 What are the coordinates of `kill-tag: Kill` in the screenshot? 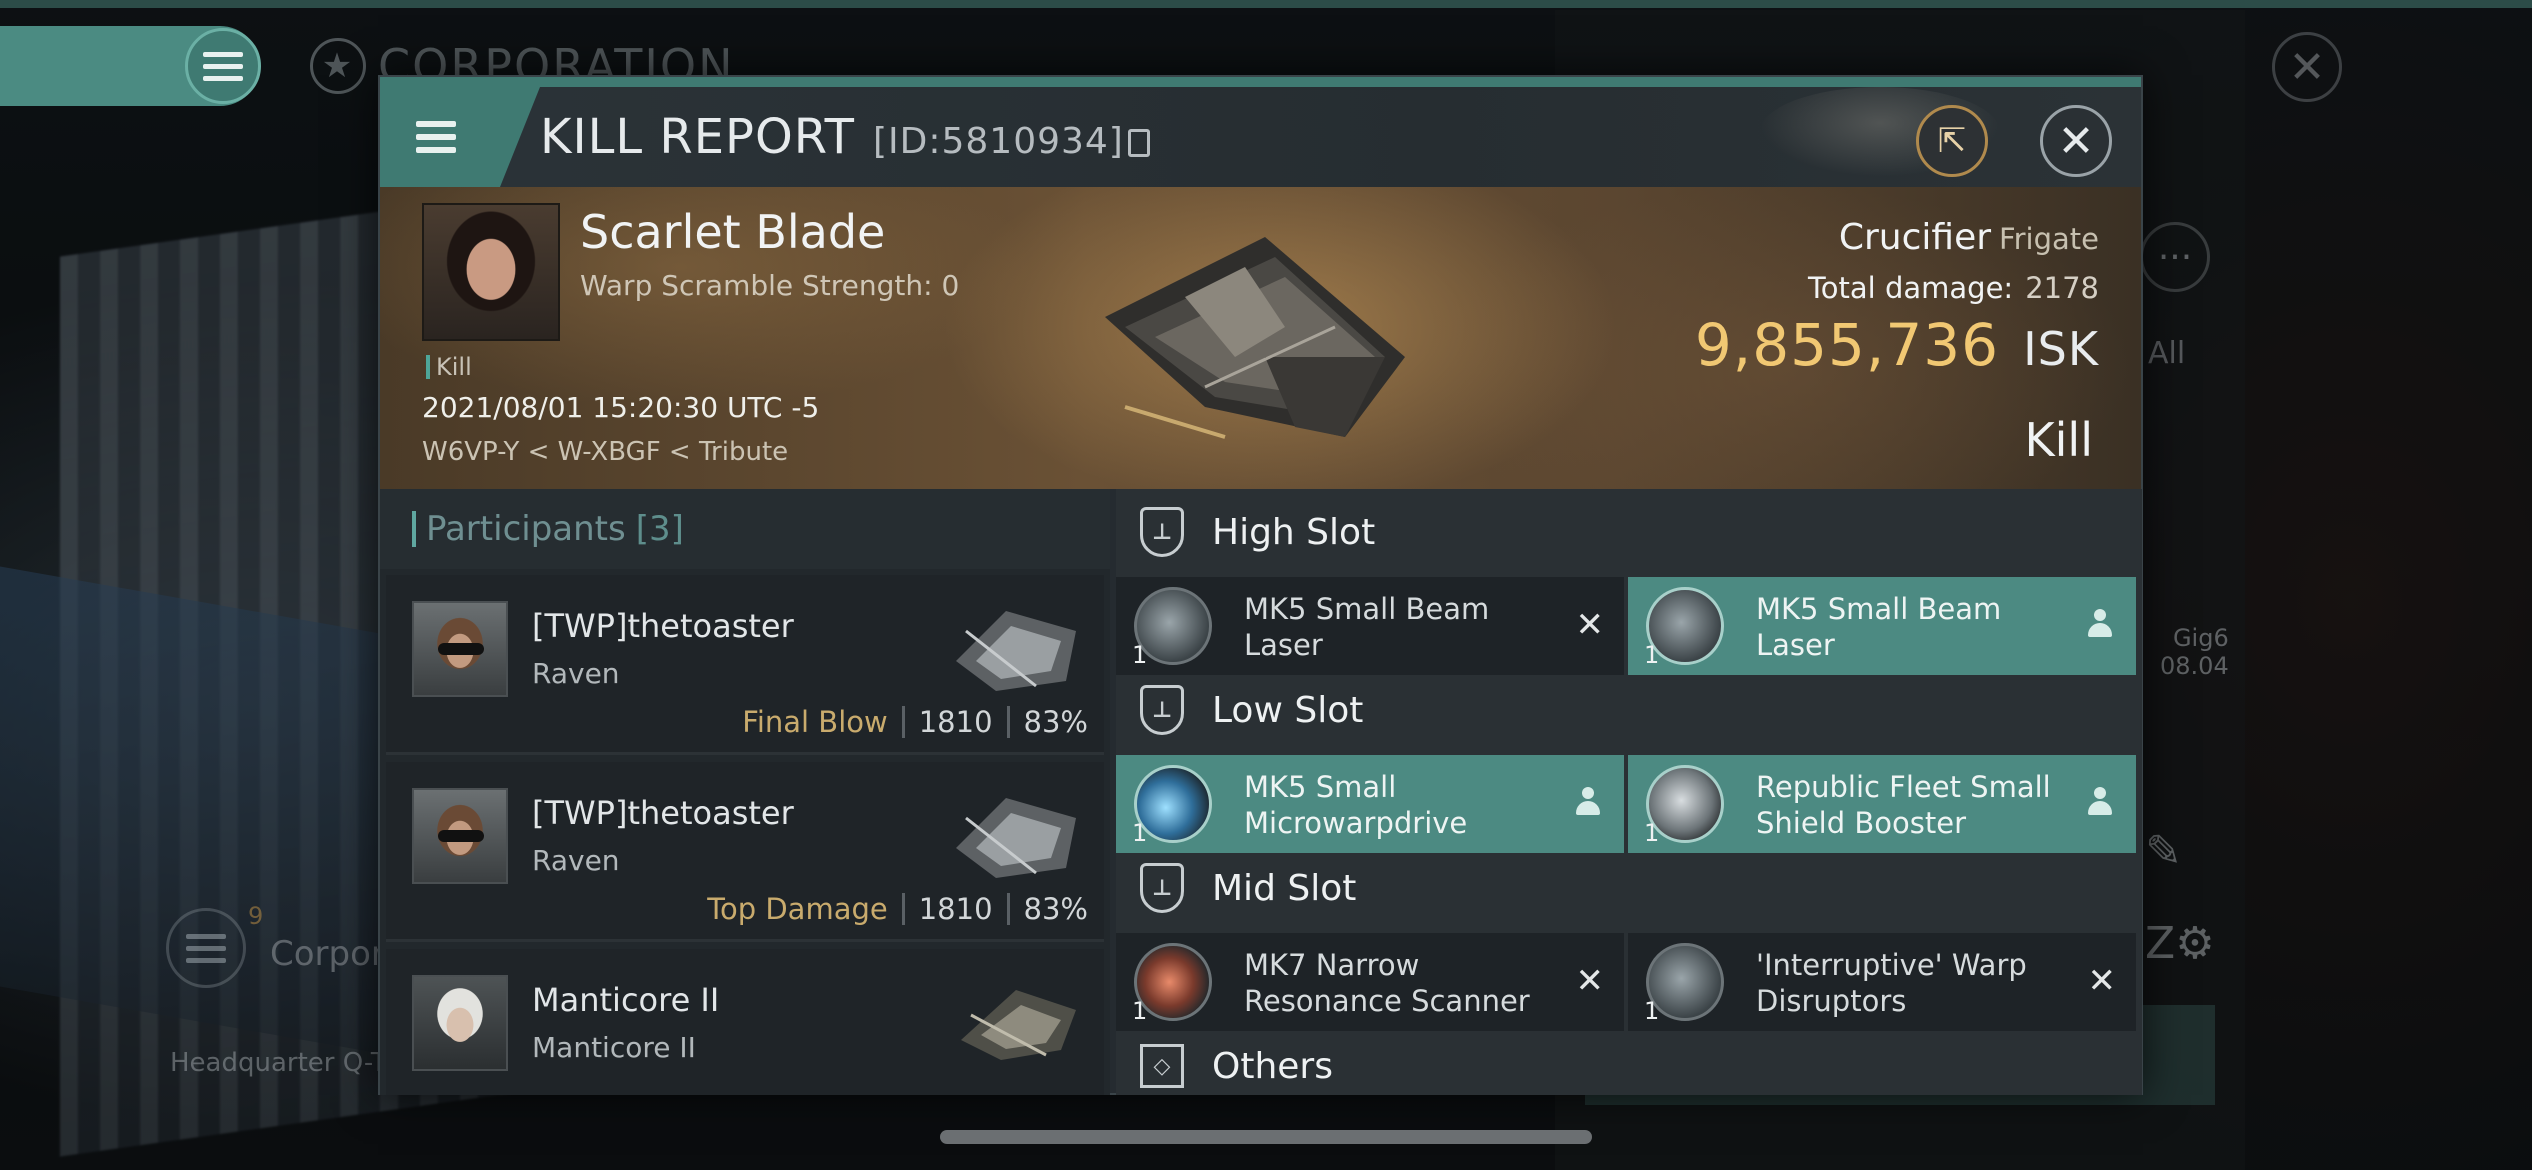 It's located at (449, 367).